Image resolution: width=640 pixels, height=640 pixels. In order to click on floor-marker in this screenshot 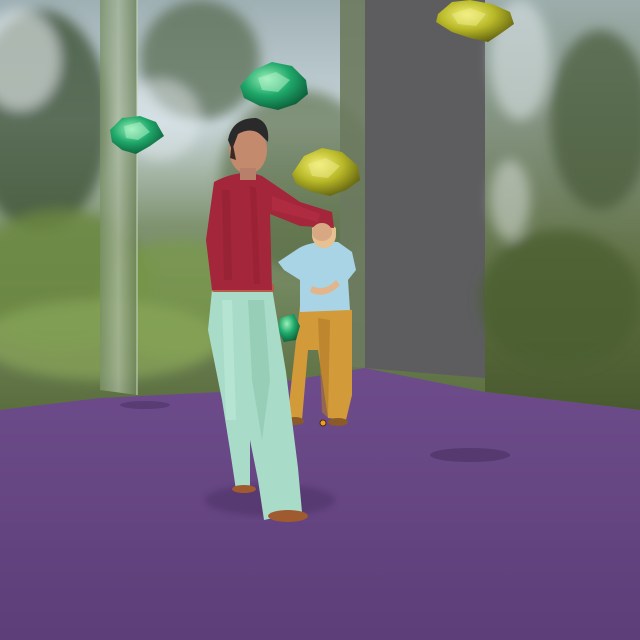, I will do `click(323, 423)`.